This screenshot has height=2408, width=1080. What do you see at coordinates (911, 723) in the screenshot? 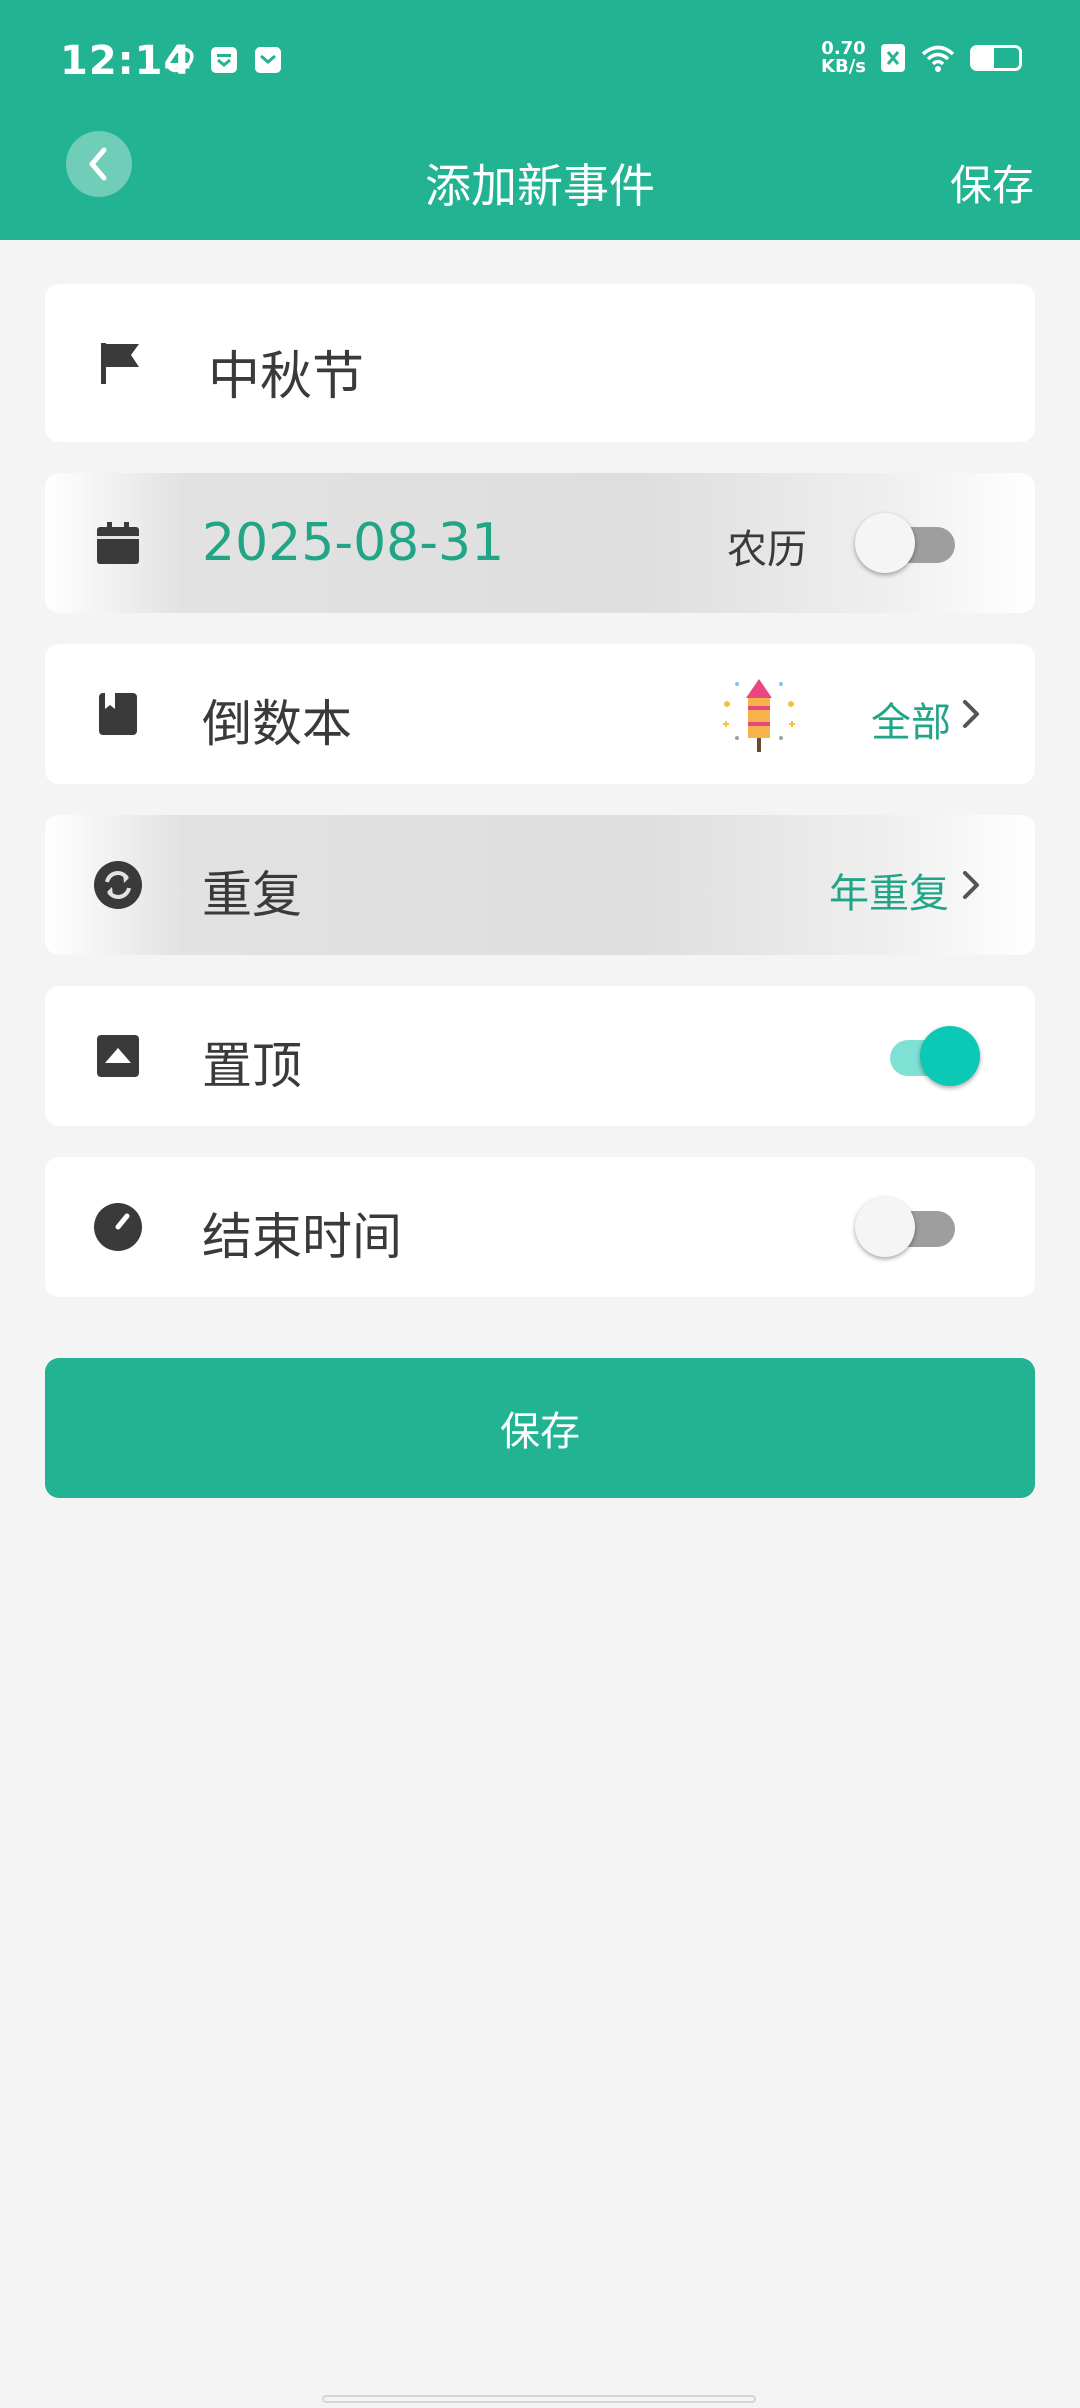
I see `book-value: 全部` at bounding box center [911, 723].